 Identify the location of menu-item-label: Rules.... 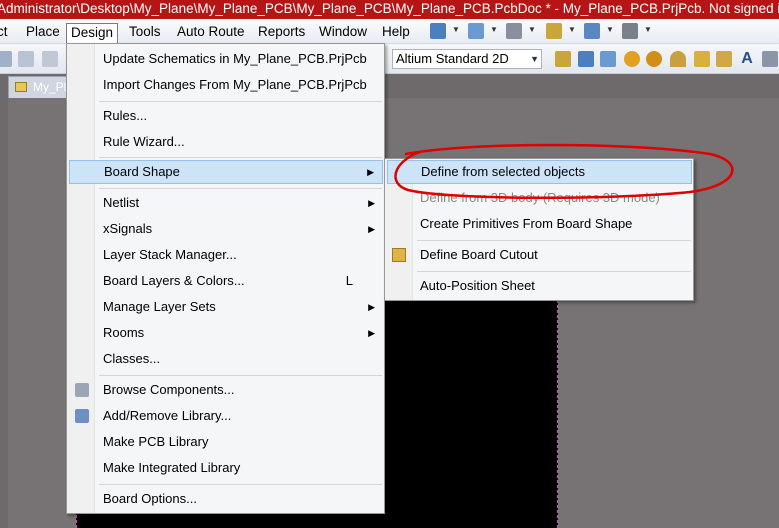
(125, 115).